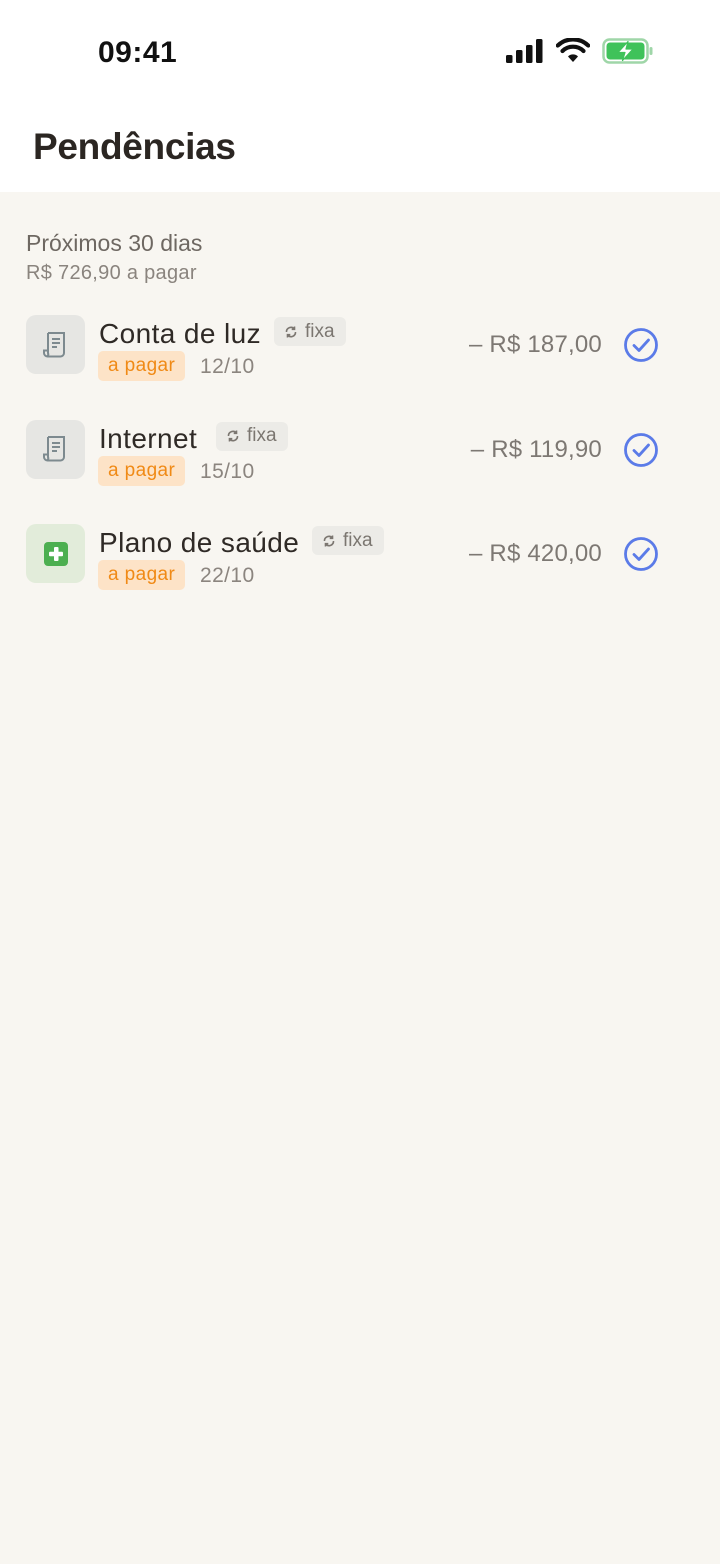  What do you see at coordinates (55, 553) in the screenshot?
I see `health-plus-icon` at bounding box center [55, 553].